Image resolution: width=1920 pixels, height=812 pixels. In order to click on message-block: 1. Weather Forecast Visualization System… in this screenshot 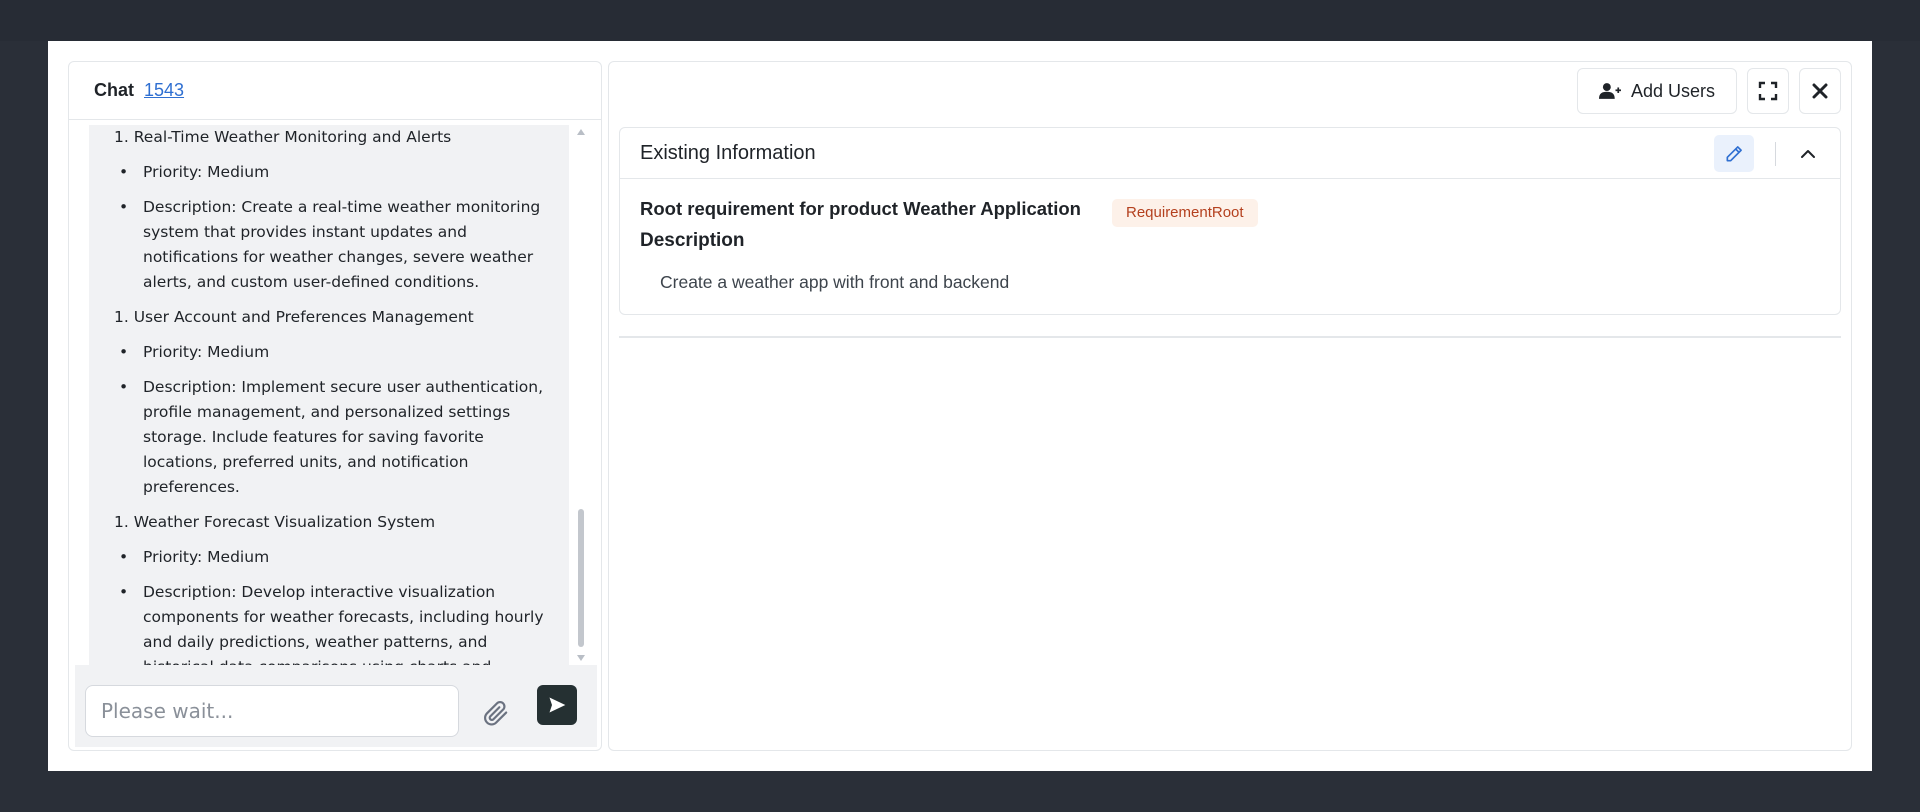, I will do `click(329, 587)`.